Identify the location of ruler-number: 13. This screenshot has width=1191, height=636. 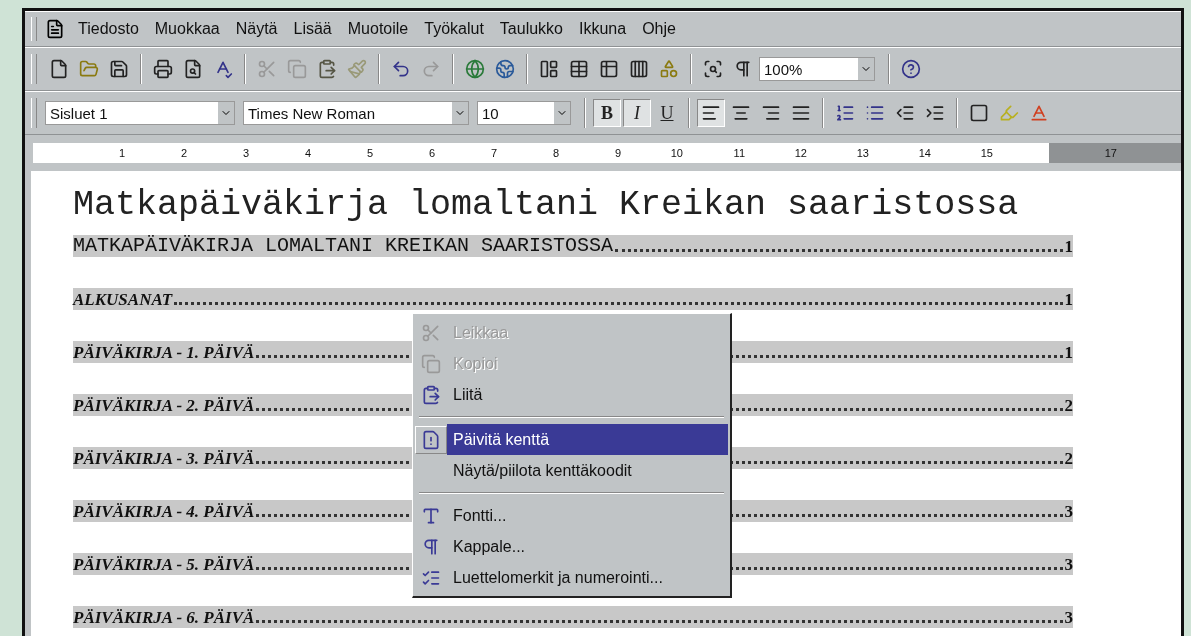
(862, 153).